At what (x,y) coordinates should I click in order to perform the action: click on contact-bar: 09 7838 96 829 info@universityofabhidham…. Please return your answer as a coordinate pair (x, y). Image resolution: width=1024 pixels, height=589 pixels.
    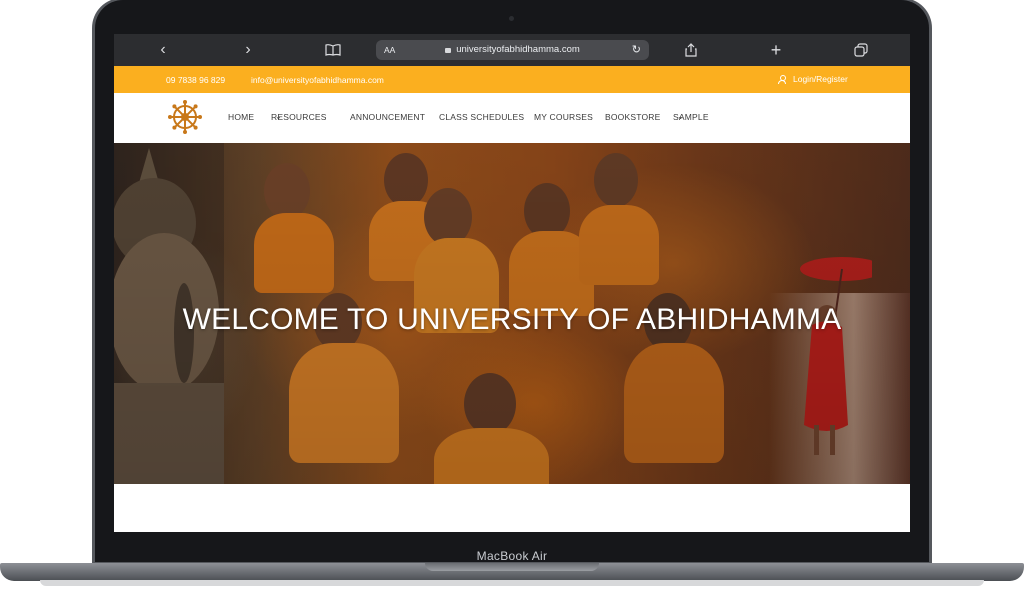
    Looking at the image, I should click on (512, 79).